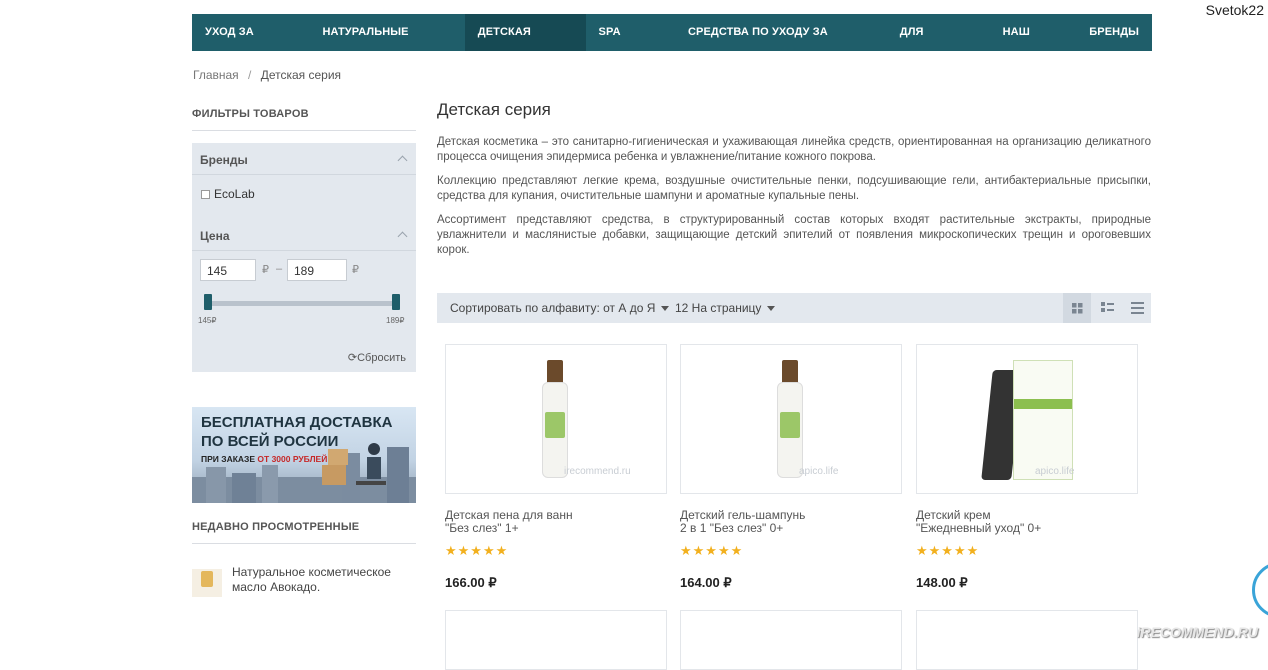  I want to click on product-name-link: Детский крем "Ежедневный уход" 0+, so click(1027, 522).